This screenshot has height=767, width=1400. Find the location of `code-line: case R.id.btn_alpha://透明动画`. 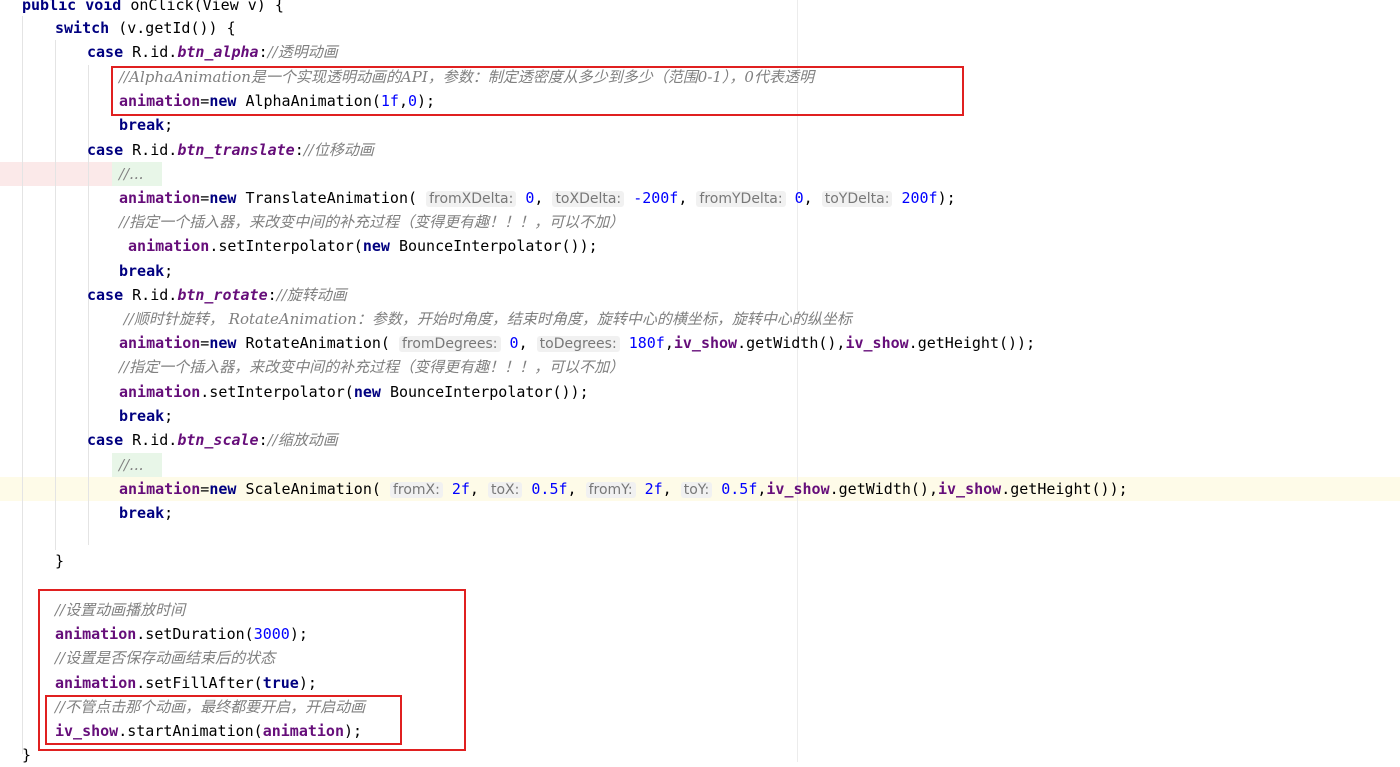

code-line: case R.id.btn_alpha://透明动画 is located at coordinates (700, 52).